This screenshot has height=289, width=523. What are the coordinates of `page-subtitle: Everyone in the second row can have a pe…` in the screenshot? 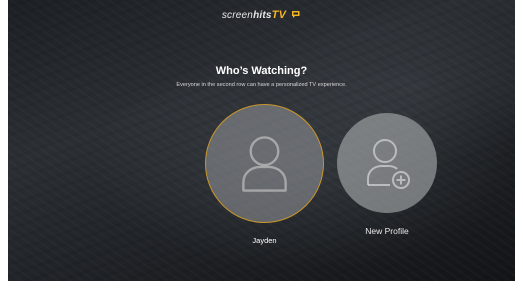 It's located at (261, 85).